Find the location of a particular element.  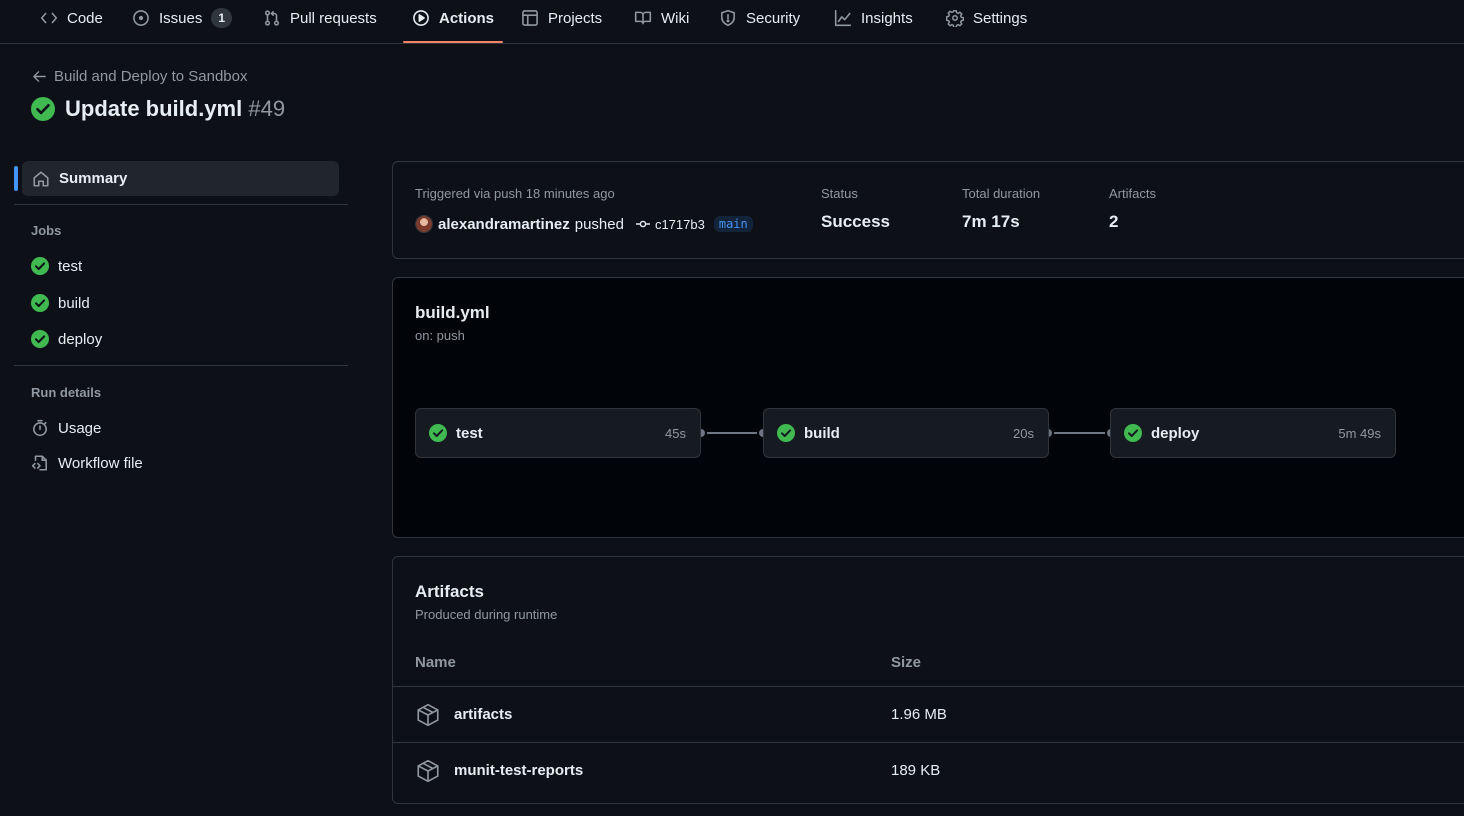

tab-issues-label: Issues is located at coordinates (181, 18).